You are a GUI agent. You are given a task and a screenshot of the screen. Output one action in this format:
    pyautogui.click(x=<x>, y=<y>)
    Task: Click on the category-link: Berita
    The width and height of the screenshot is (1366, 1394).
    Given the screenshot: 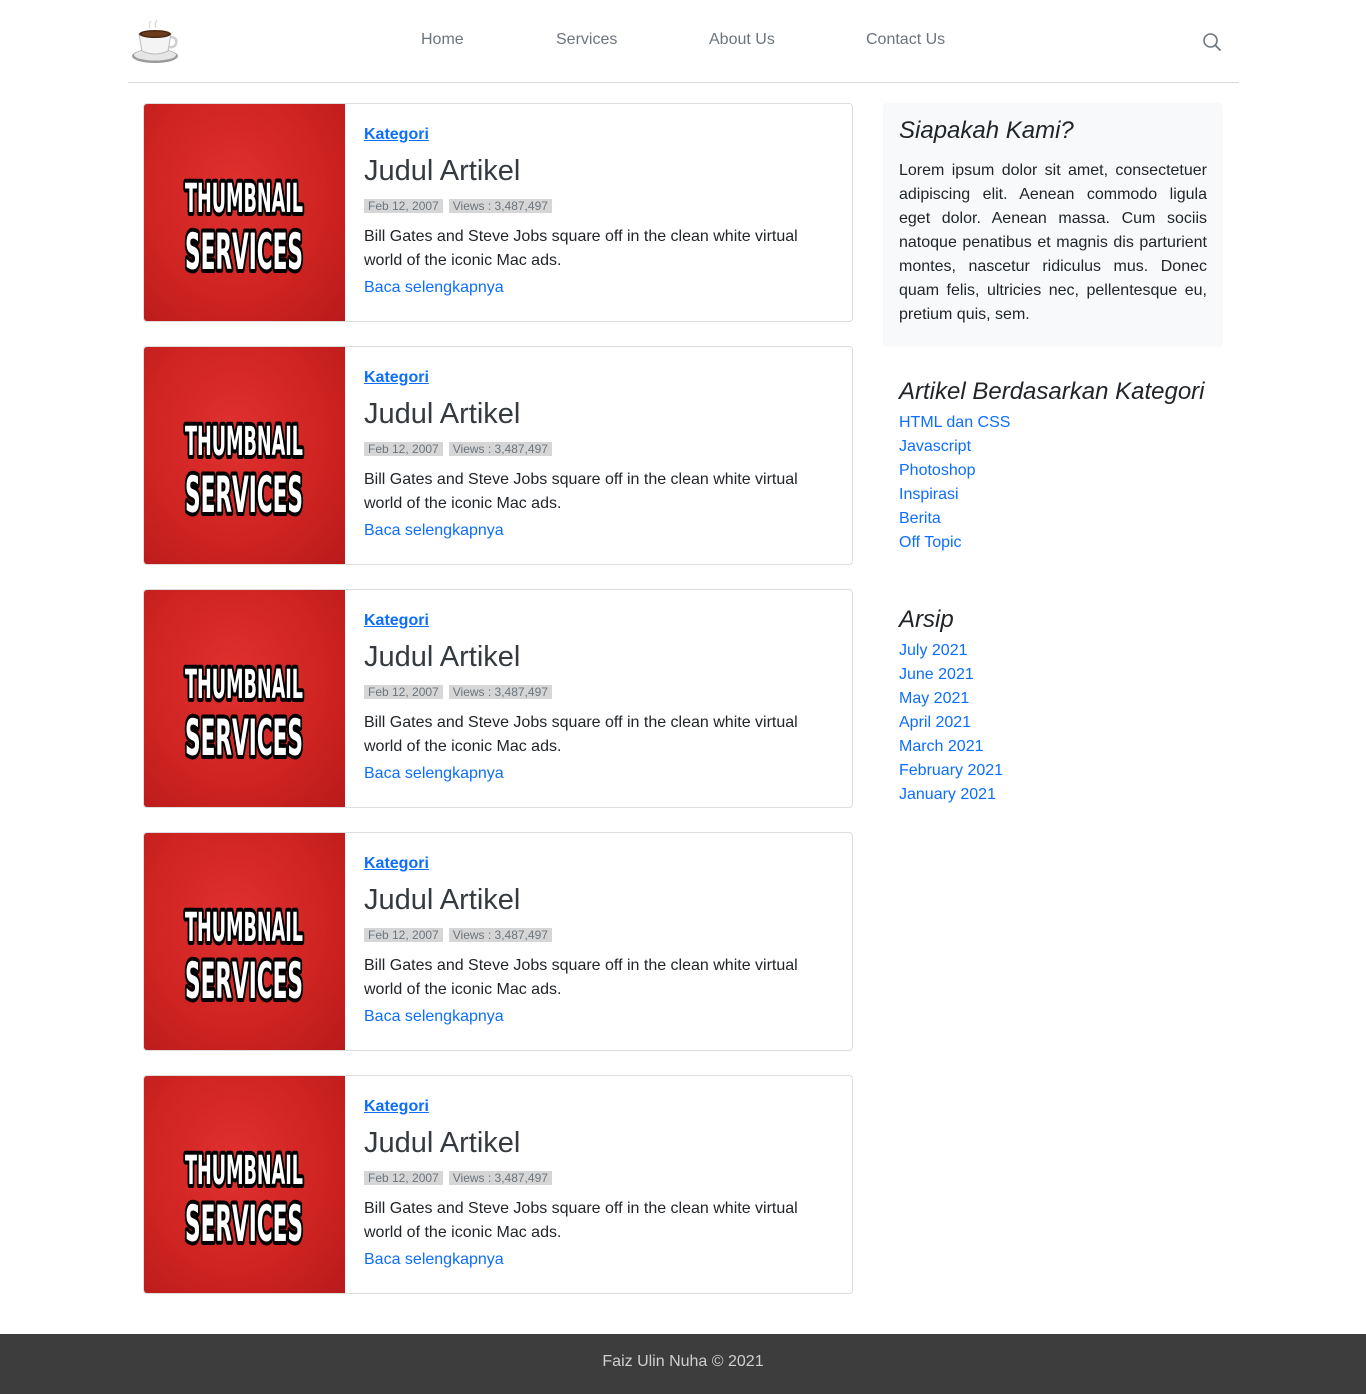 What is the action you would take?
    pyautogui.click(x=920, y=518)
    